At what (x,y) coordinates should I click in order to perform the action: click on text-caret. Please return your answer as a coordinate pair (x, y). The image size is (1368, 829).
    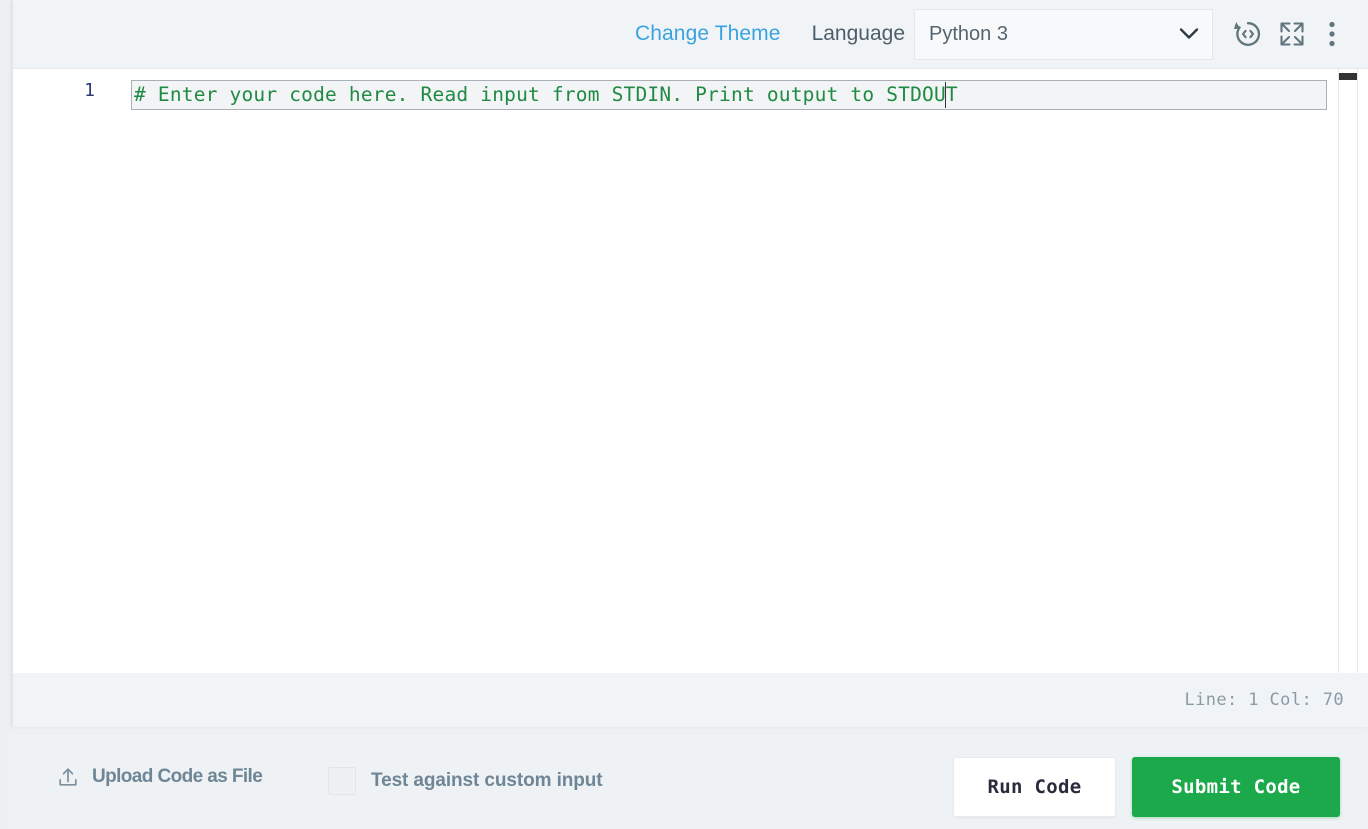
    Looking at the image, I should click on (945, 95).